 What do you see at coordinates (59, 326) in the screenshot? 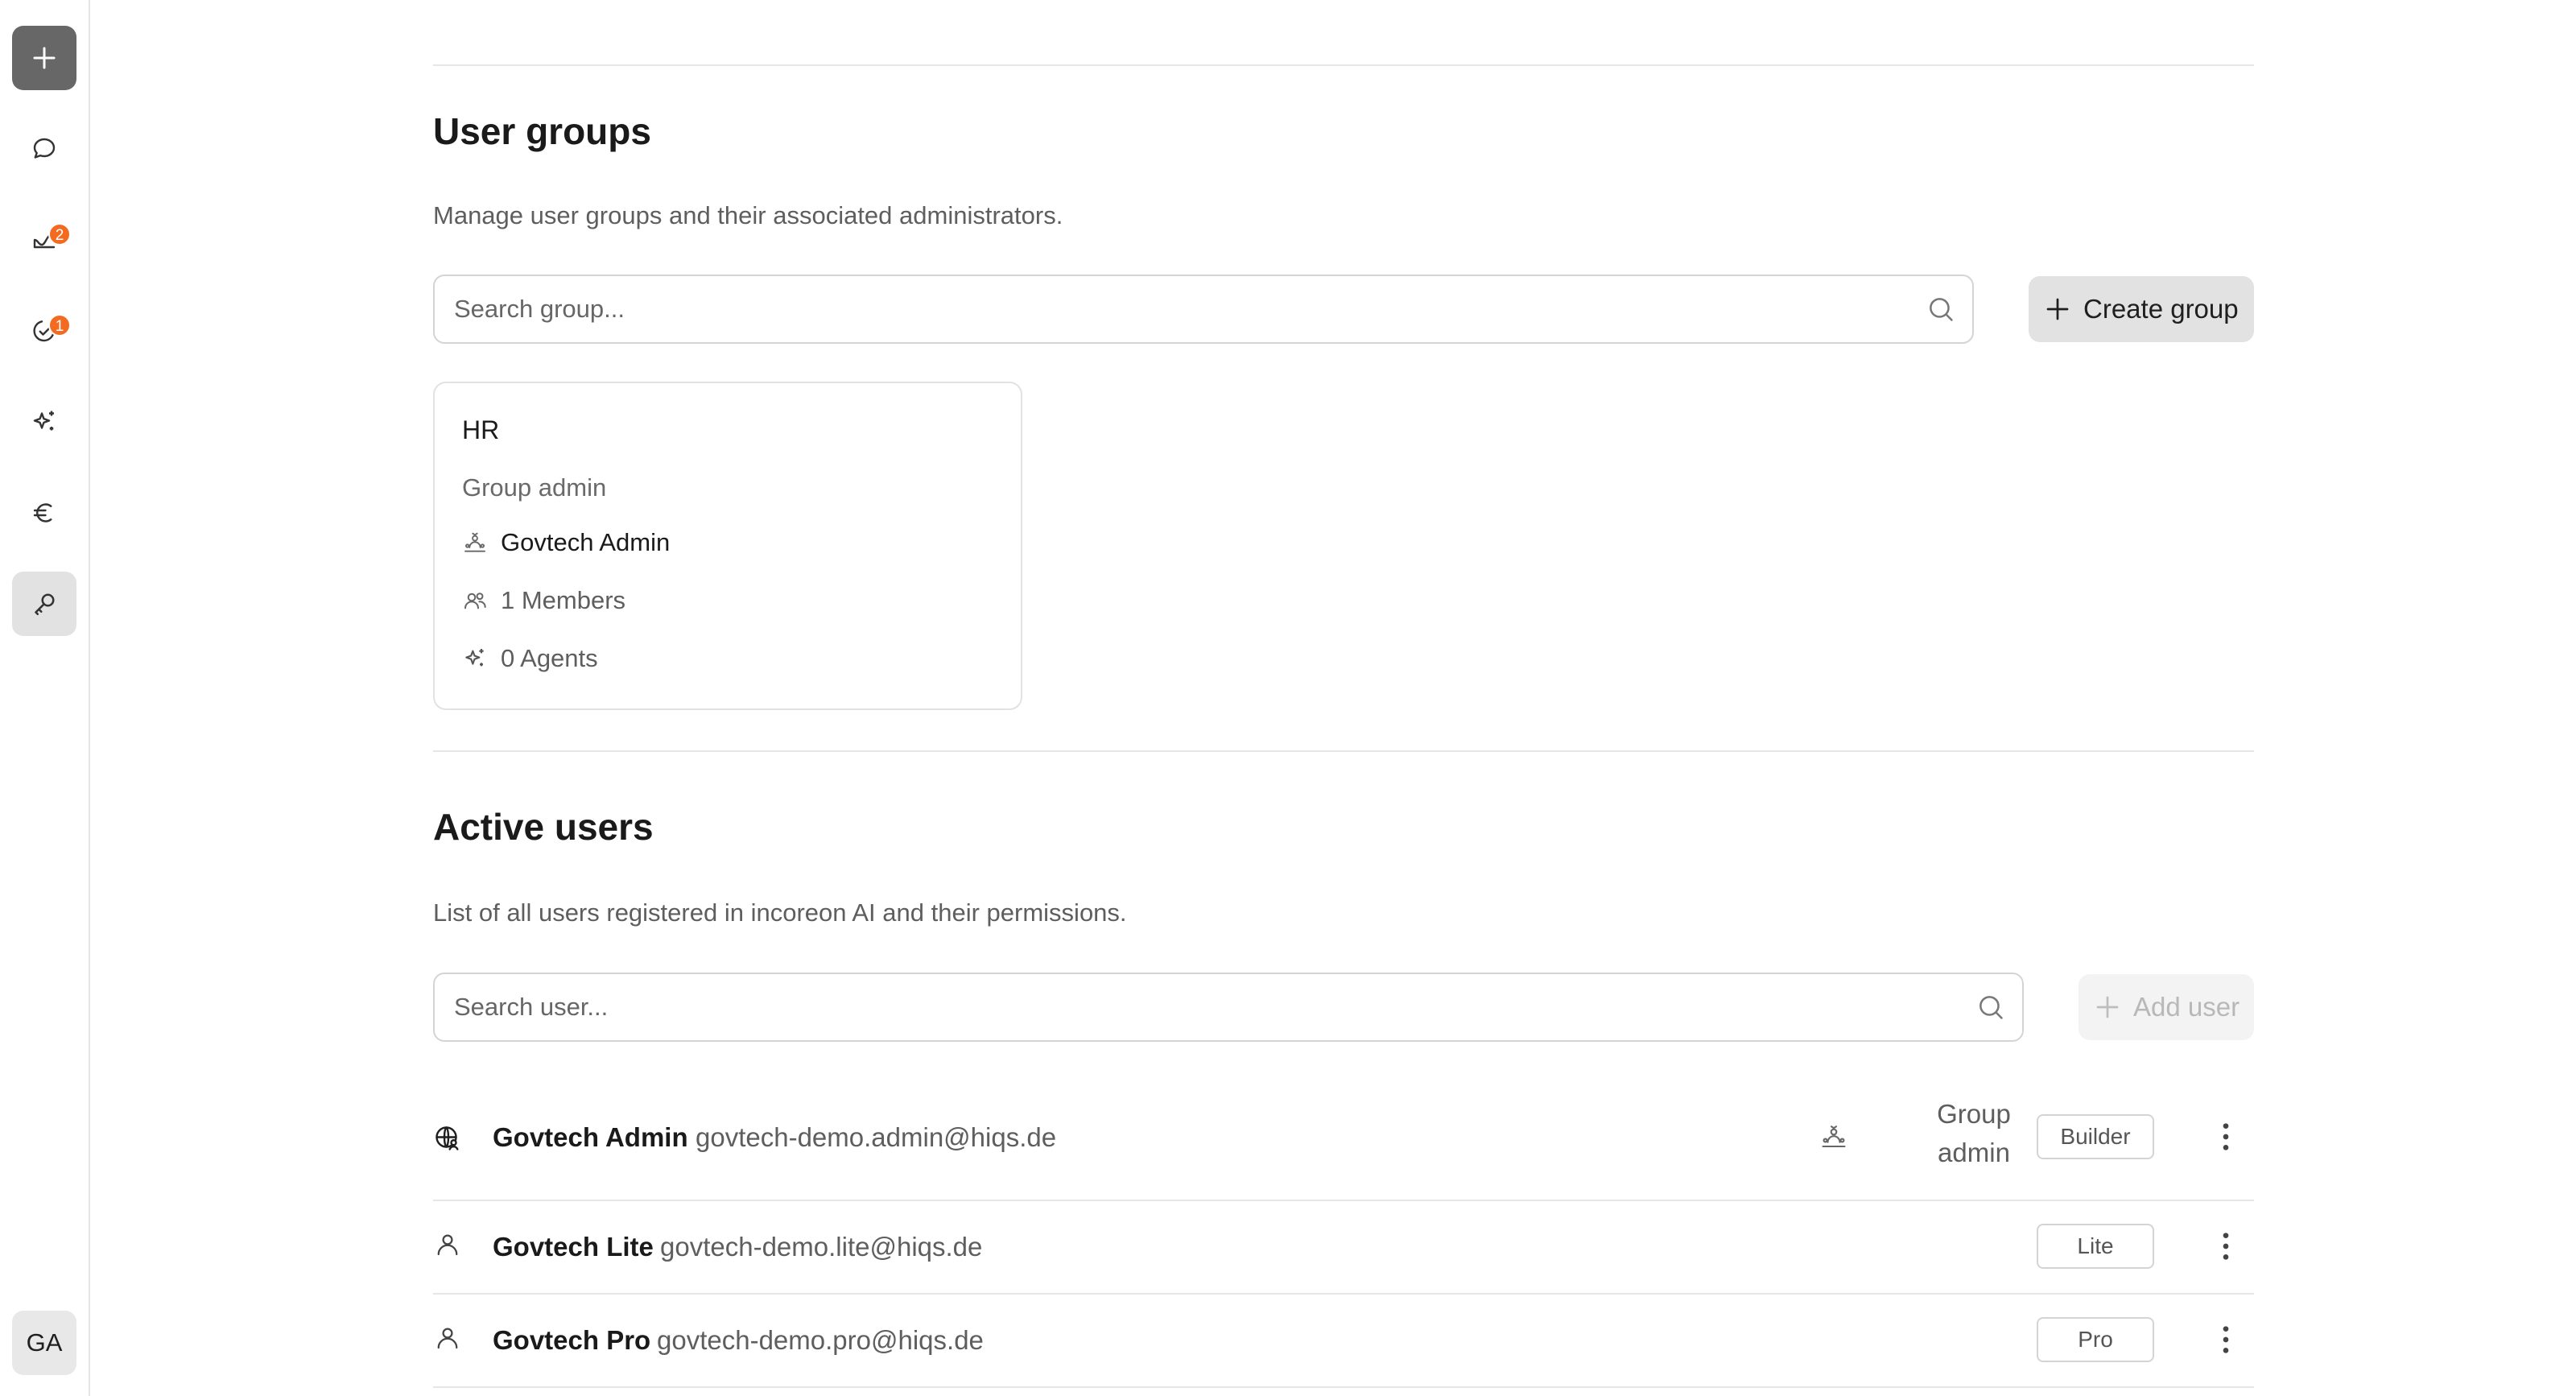
I see `tasks-badge: 1` at bounding box center [59, 326].